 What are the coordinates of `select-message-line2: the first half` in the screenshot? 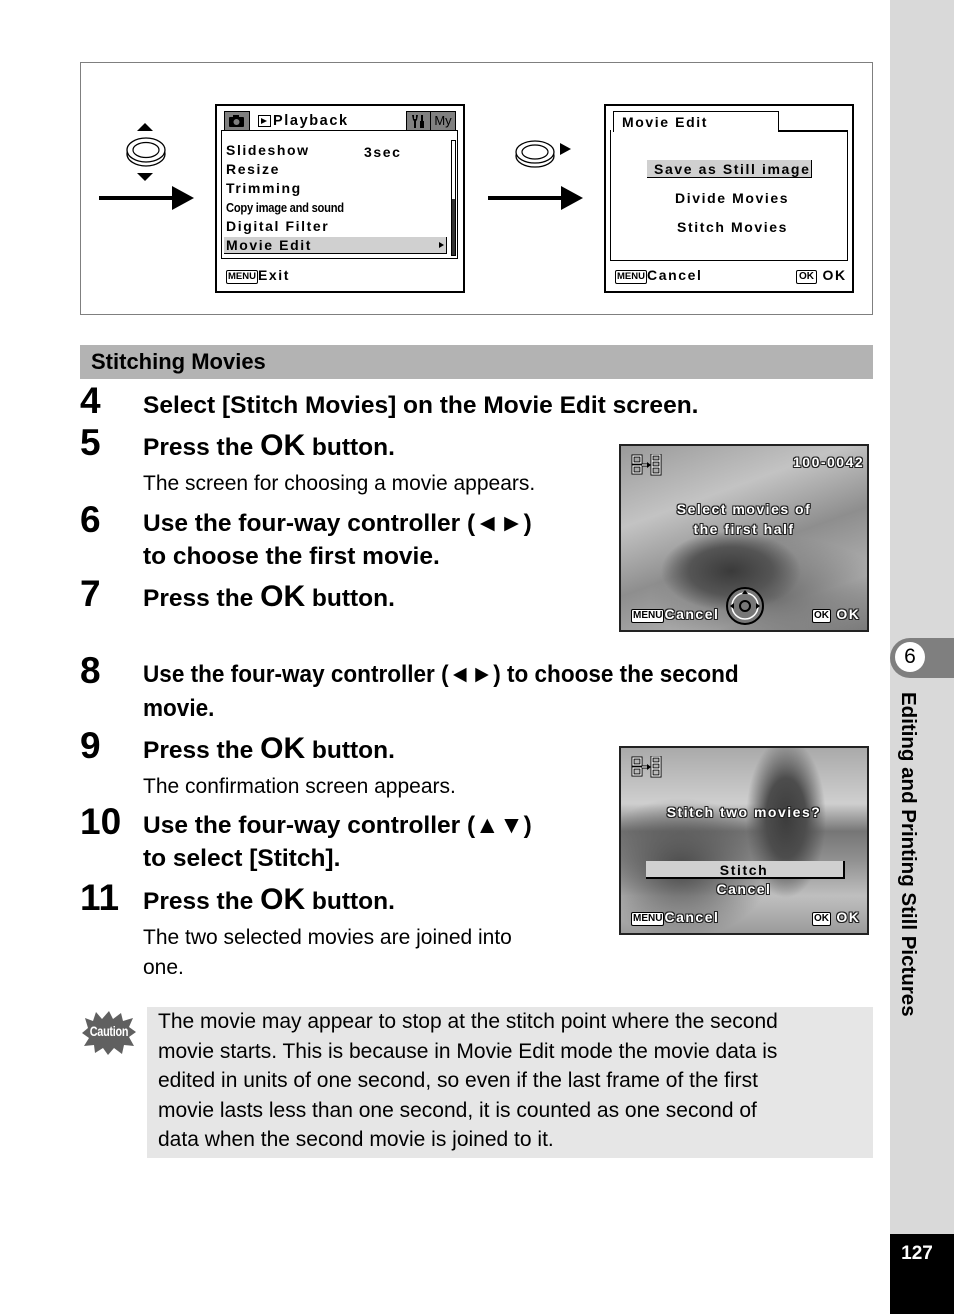 It's located at (744, 529).